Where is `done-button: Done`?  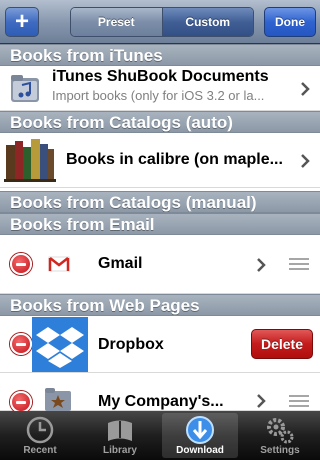
done-button: Done is located at coordinates (290, 22).